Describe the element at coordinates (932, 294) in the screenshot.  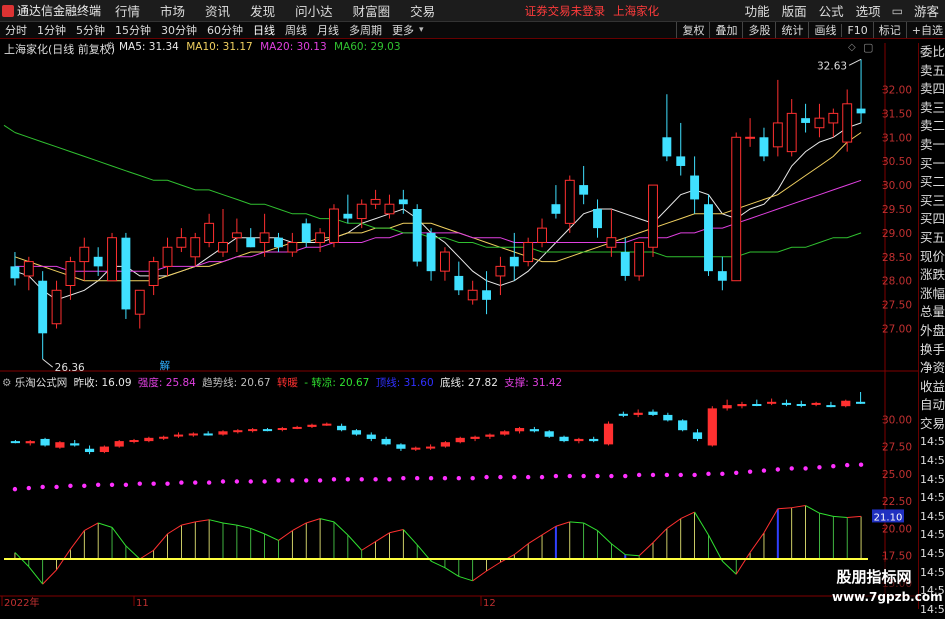
I see `sidebar-item: 涨幅` at that location.